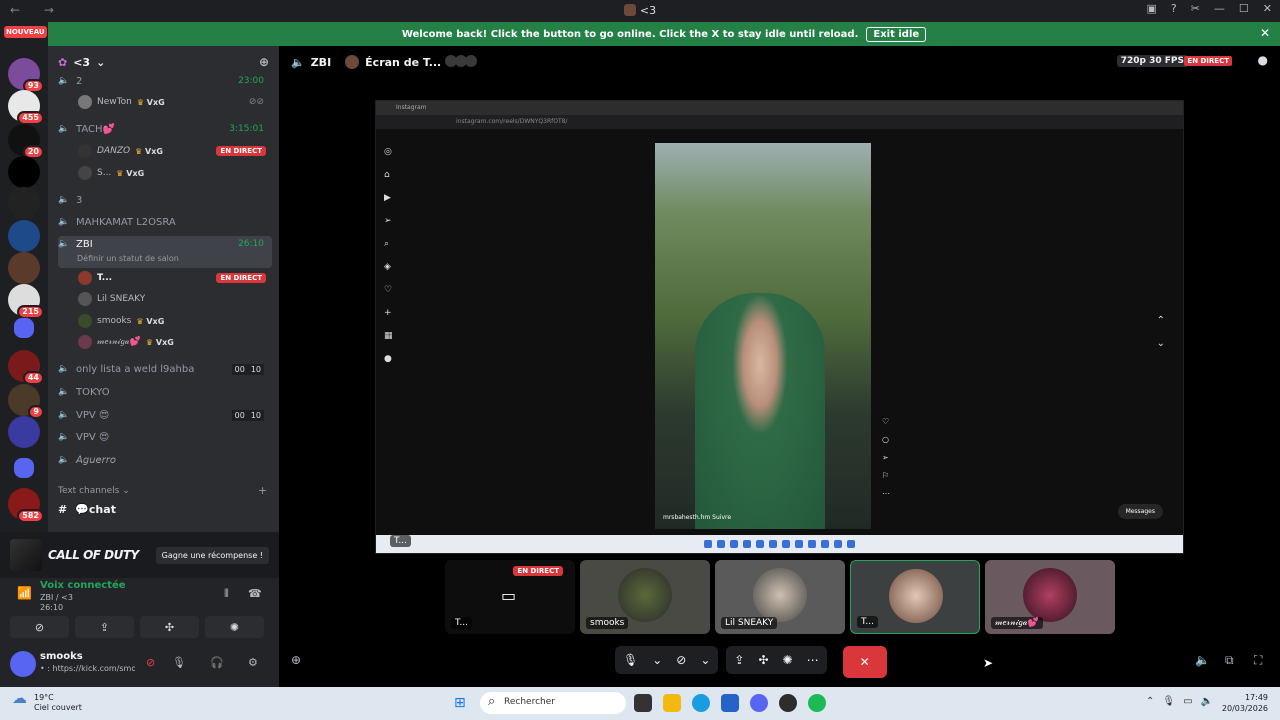 The height and width of the screenshot is (720, 1280). I want to click on network-icon: ▭, so click(1187, 701).